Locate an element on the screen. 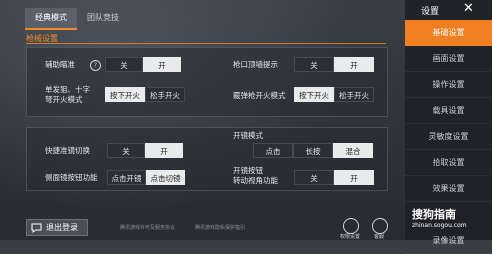 This screenshot has height=254, width=492. permission-label: 权限设置 is located at coordinates (350, 237).